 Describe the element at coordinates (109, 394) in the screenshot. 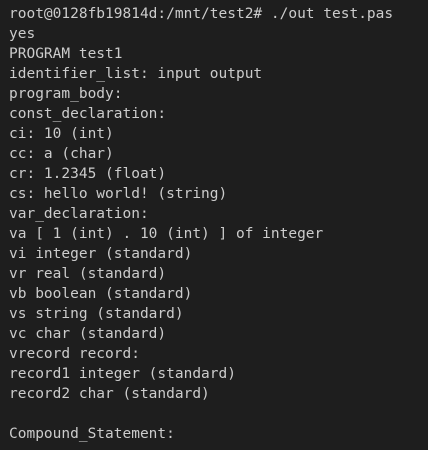

I see `terminal-line: record2 char (standard)` at that location.